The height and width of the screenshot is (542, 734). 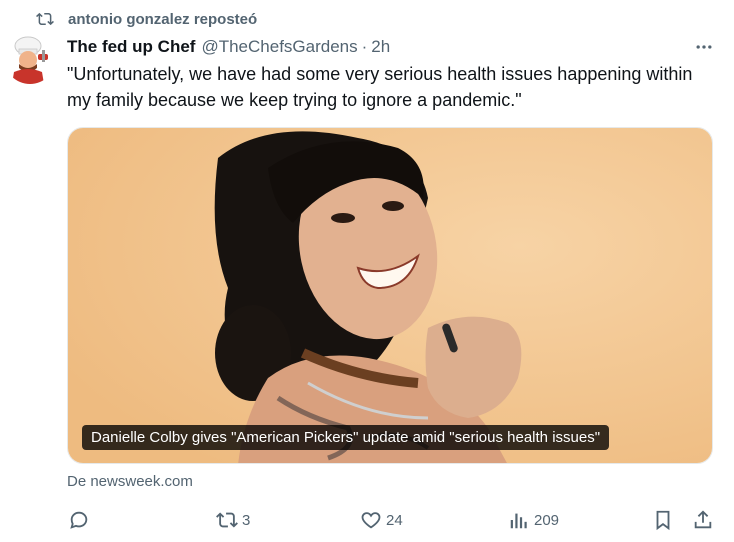 What do you see at coordinates (246, 520) in the screenshot?
I see `repost-count: 3` at bounding box center [246, 520].